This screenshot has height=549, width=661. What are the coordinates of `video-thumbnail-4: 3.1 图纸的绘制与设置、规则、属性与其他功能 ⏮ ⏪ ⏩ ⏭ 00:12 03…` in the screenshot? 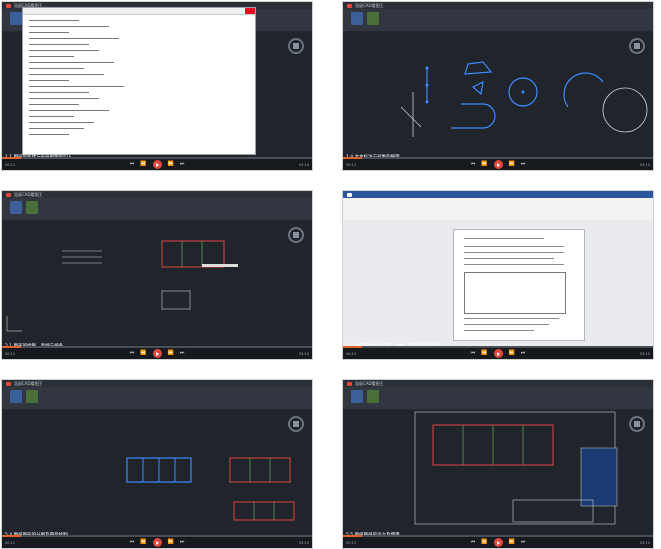 It's located at (498, 275).